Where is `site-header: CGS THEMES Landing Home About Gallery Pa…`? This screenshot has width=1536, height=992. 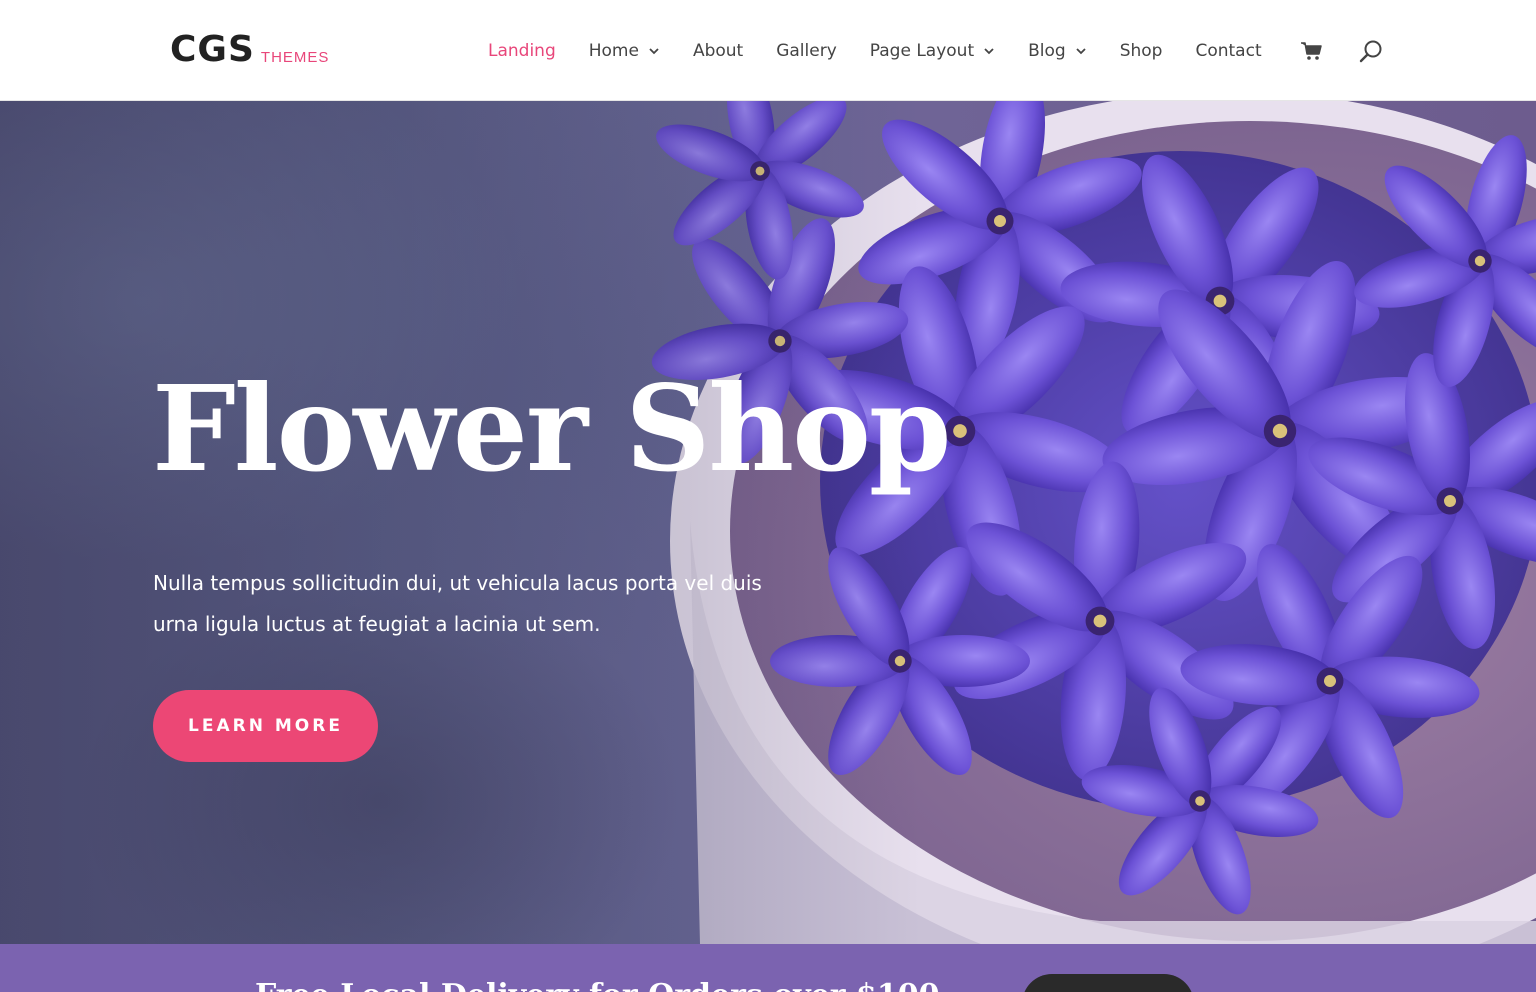
site-header: CGS THEMES Landing Home About Gallery Pa… is located at coordinates (768, 50).